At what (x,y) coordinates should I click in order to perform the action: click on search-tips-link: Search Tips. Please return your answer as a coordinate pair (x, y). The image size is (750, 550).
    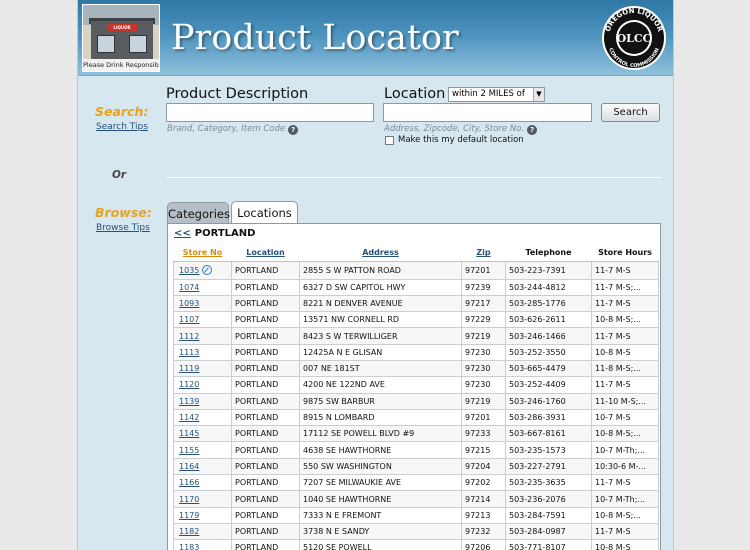
    Looking at the image, I should click on (122, 127).